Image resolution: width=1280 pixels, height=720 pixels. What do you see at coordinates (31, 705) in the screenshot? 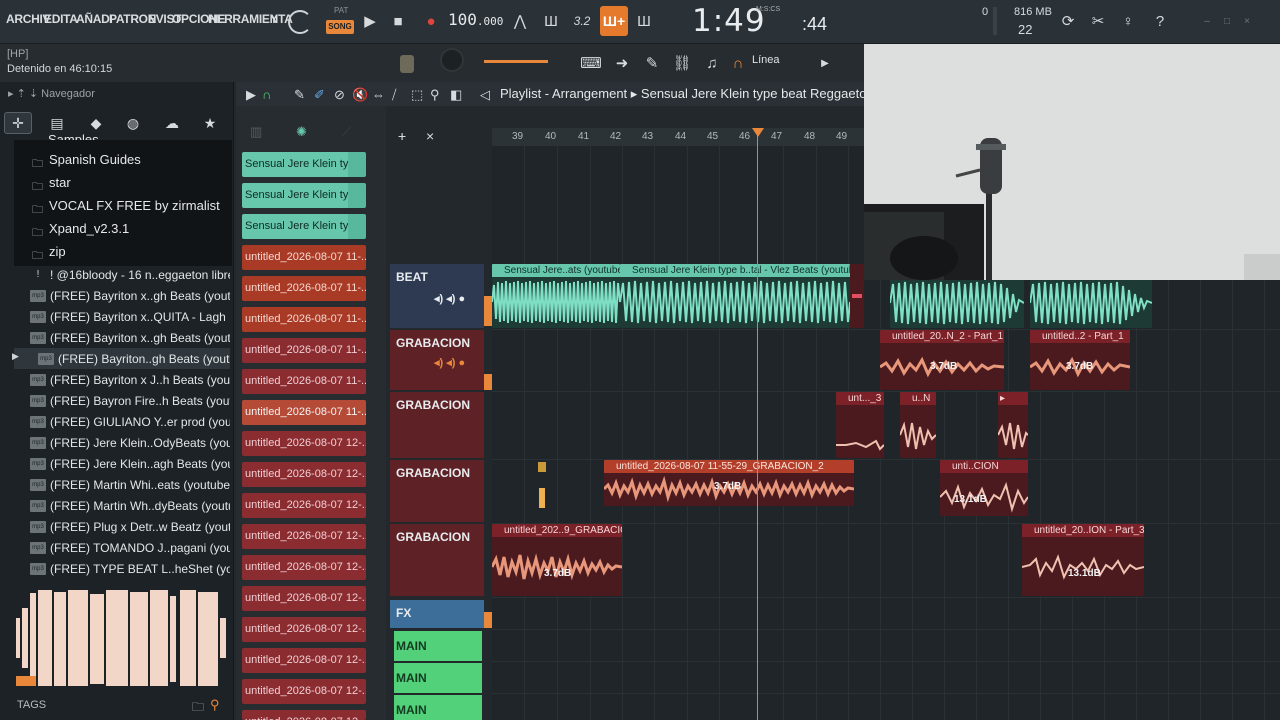
I see `tags-label: TAGS` at bounding box center [31, 705].